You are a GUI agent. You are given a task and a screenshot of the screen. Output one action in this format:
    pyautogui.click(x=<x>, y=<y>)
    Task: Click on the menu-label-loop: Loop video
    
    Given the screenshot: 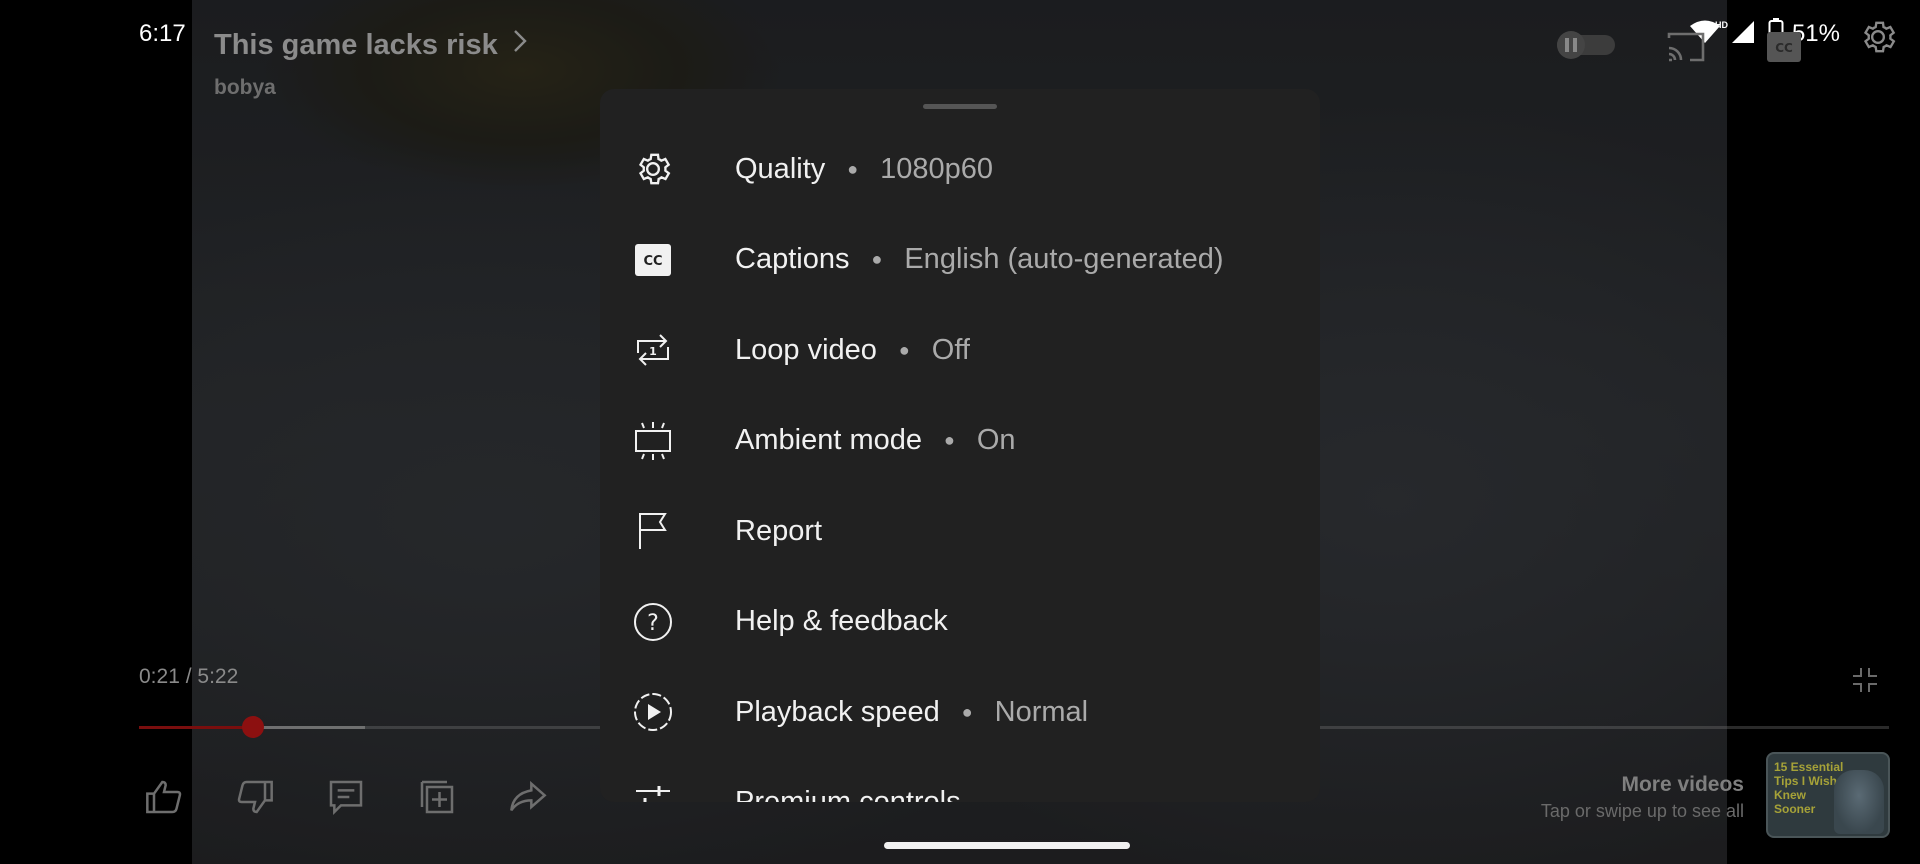 What is the action you would take?
    pyautogui.click(x=806, y=349)
    